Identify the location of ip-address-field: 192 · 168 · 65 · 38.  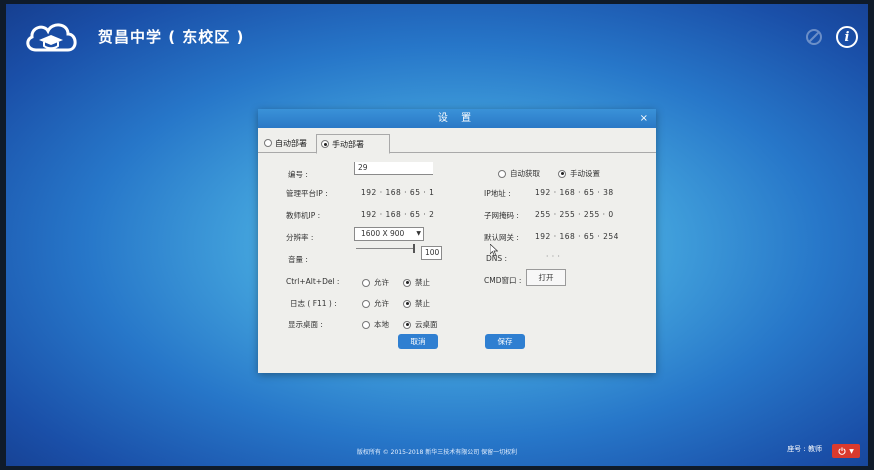
(574, 192).